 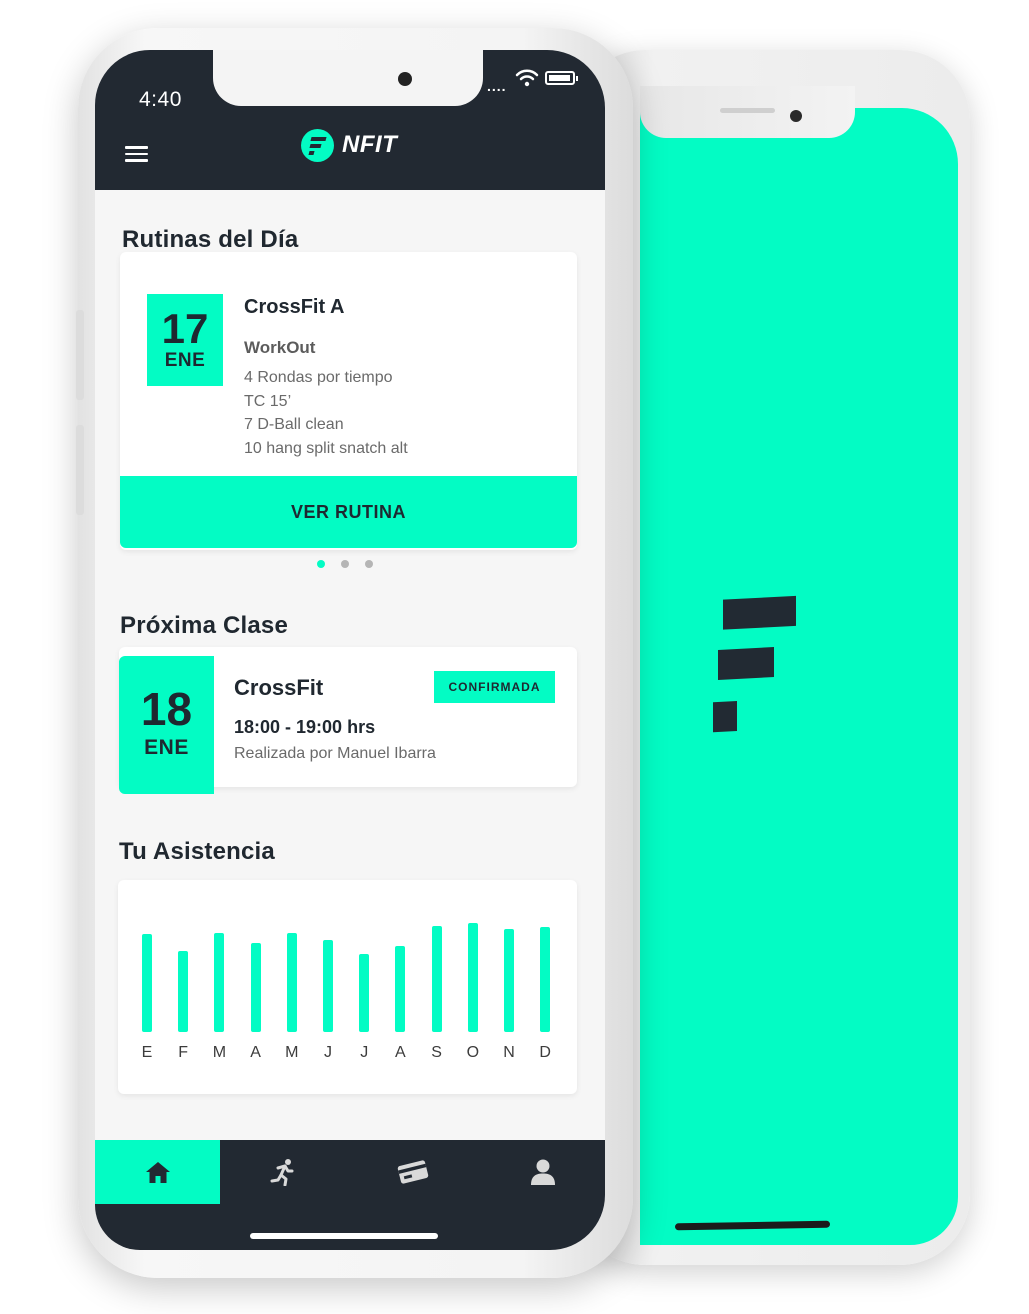 I want to click on running-icon, so click(x=281, y=1172).